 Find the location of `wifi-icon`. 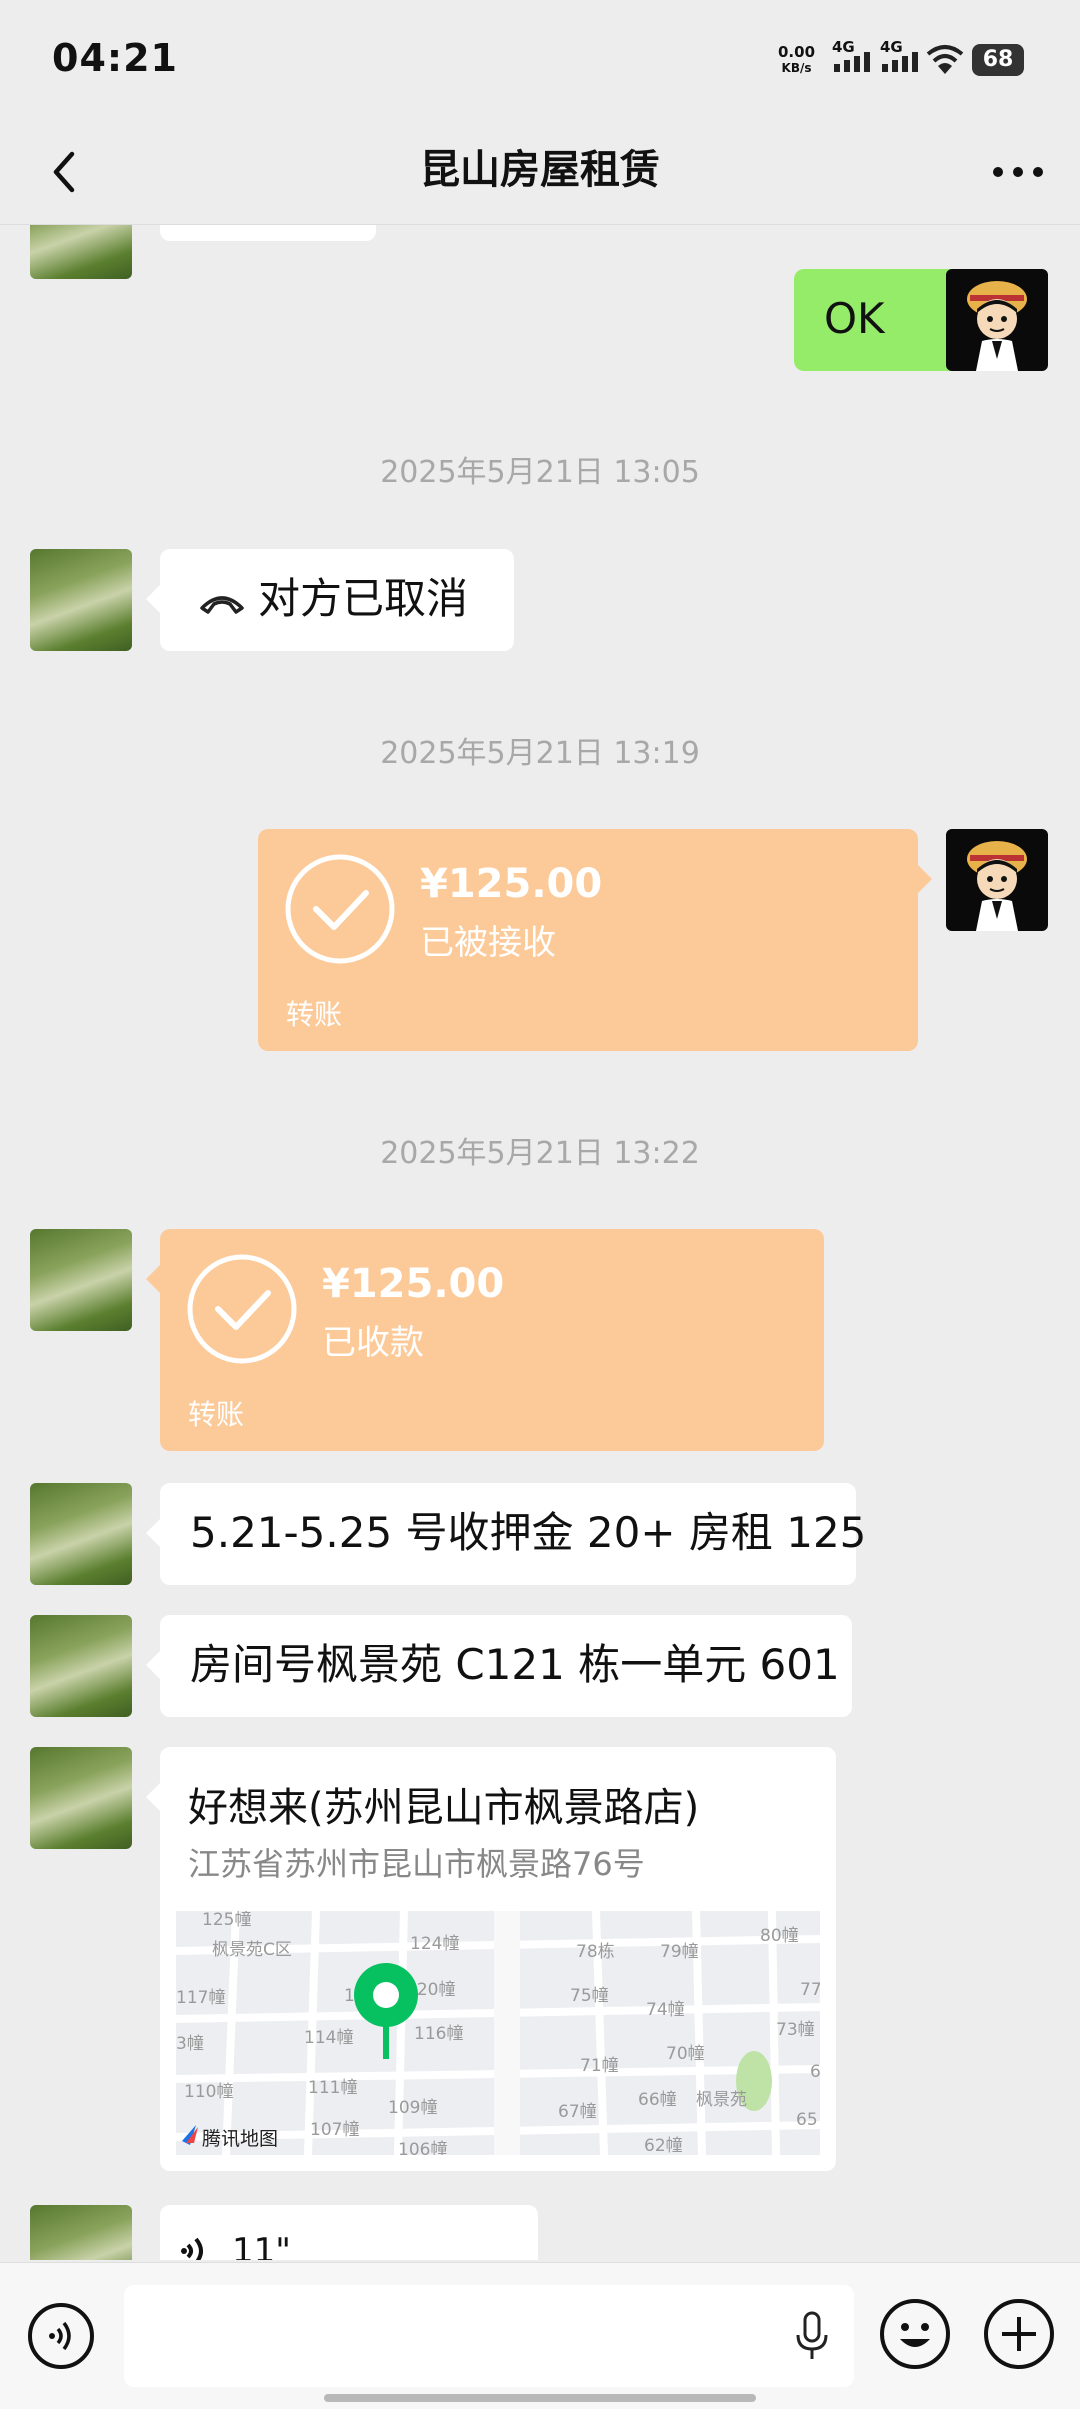

wifi-icon is located at coordinates (945, 59).